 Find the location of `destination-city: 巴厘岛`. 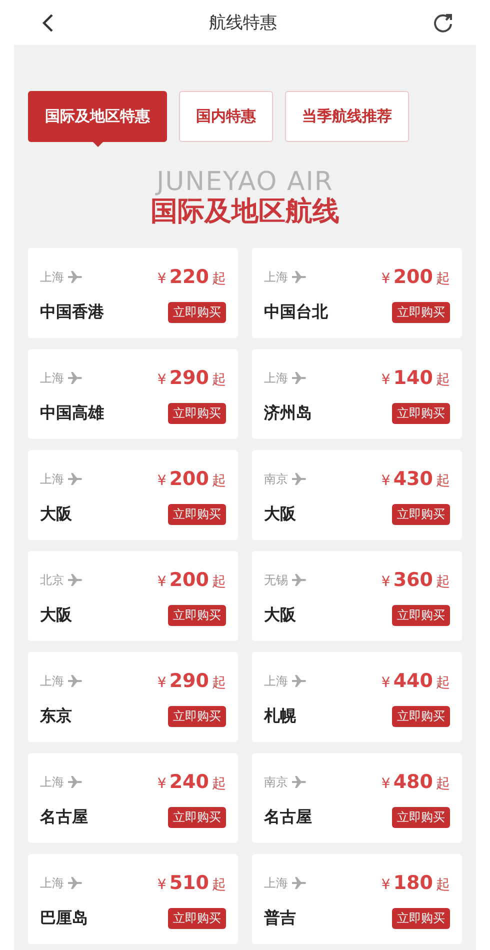

destination-city: 巴厘岛 is located at coordinates (64, 918).